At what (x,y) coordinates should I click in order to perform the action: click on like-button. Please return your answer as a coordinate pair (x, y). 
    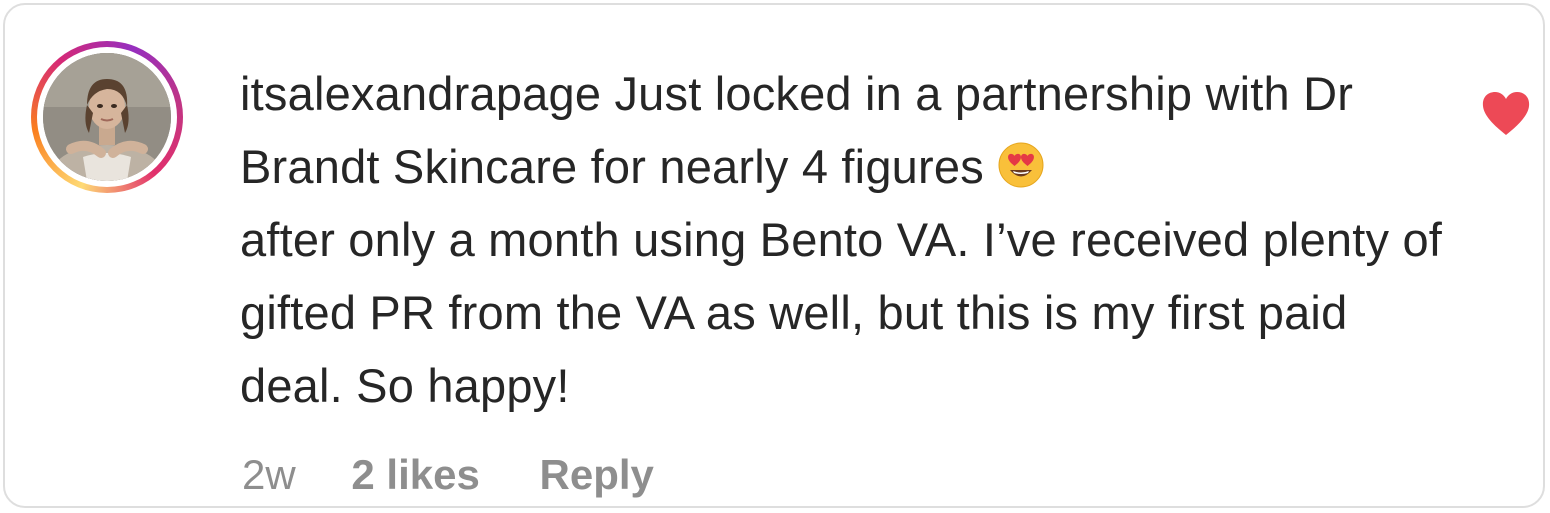
    Looking at the image, I should click on (1506, 114).